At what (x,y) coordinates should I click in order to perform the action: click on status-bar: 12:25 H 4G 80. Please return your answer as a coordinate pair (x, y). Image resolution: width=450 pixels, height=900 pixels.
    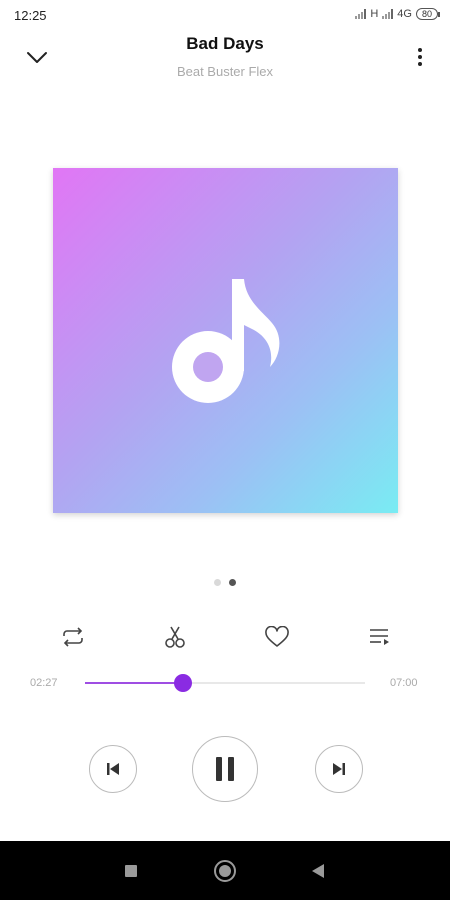
    Looking at the image, I should click on (225, 16).